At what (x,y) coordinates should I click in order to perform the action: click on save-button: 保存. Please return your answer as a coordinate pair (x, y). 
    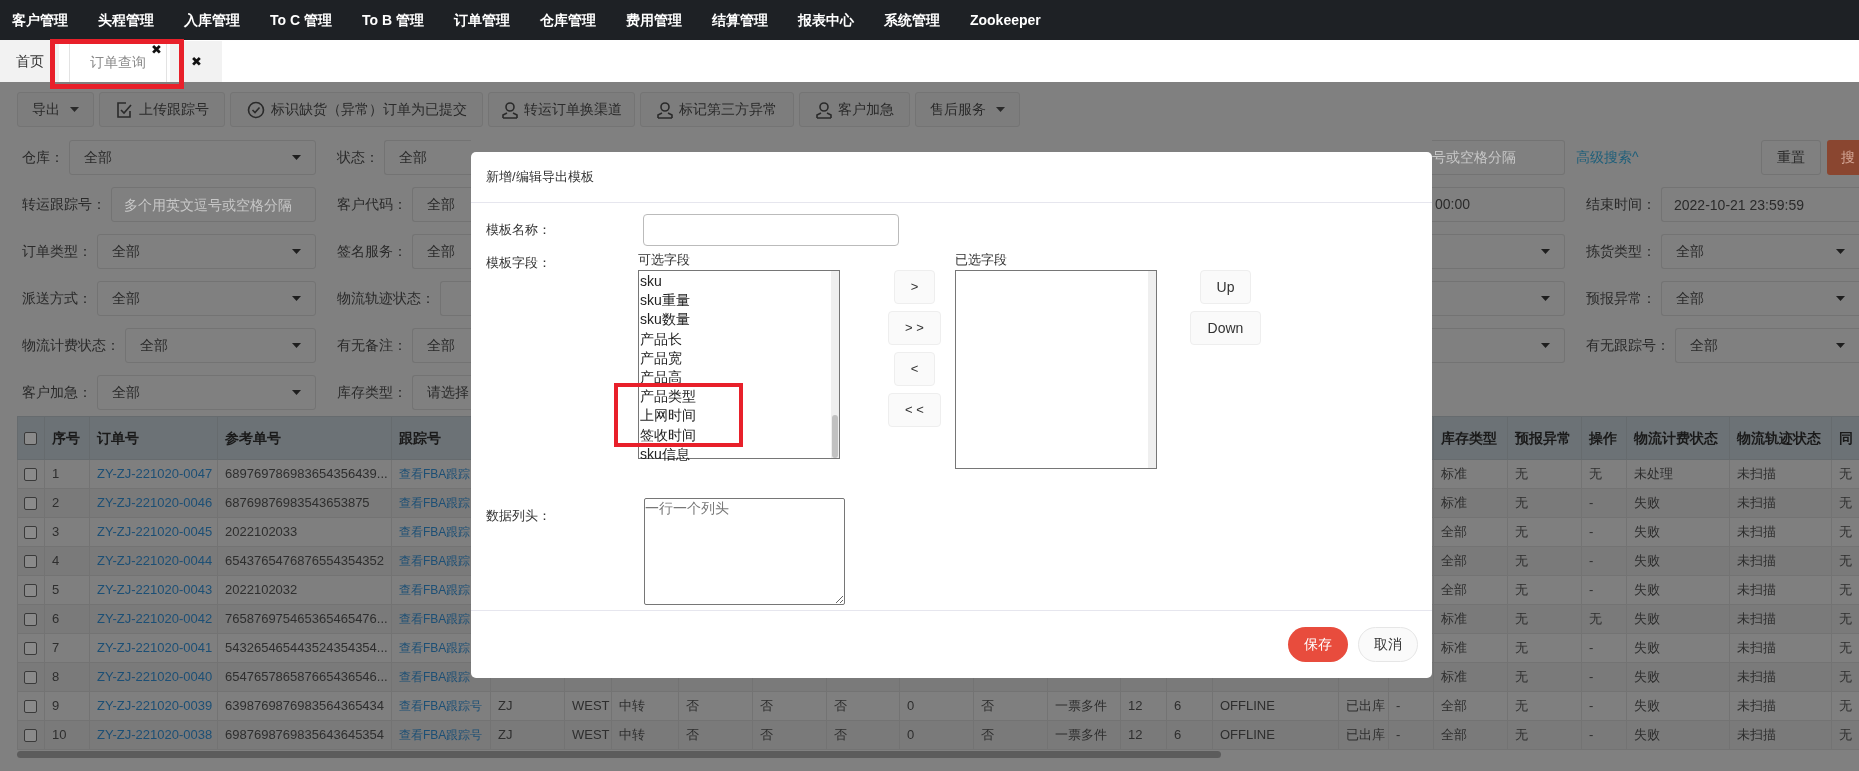
    Looking at the image, I should click on (1318, 644).